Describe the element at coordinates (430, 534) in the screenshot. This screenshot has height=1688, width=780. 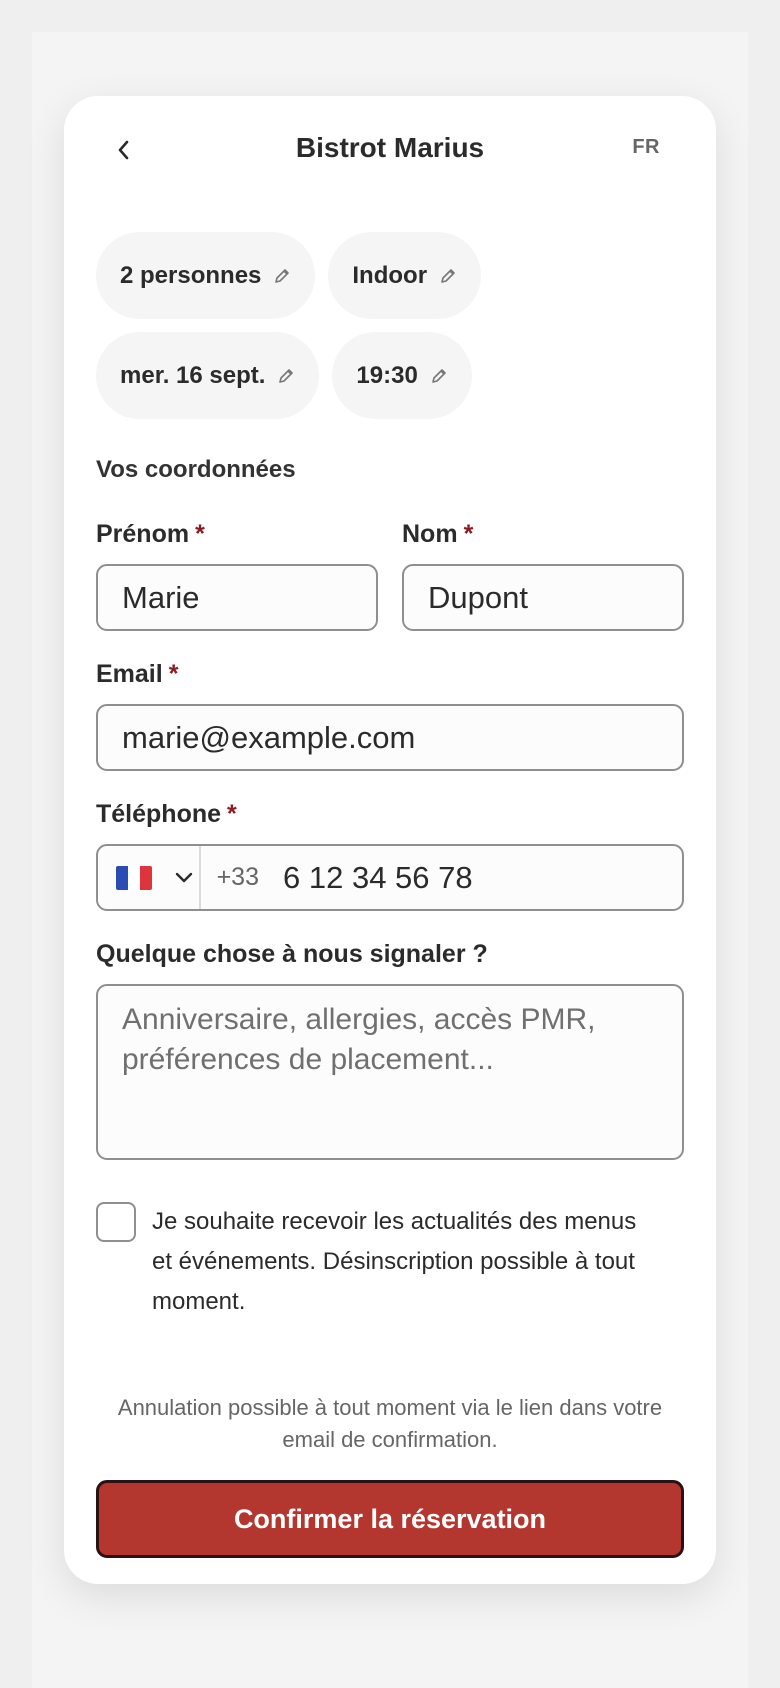
I see `label-text: Nom` at that location.